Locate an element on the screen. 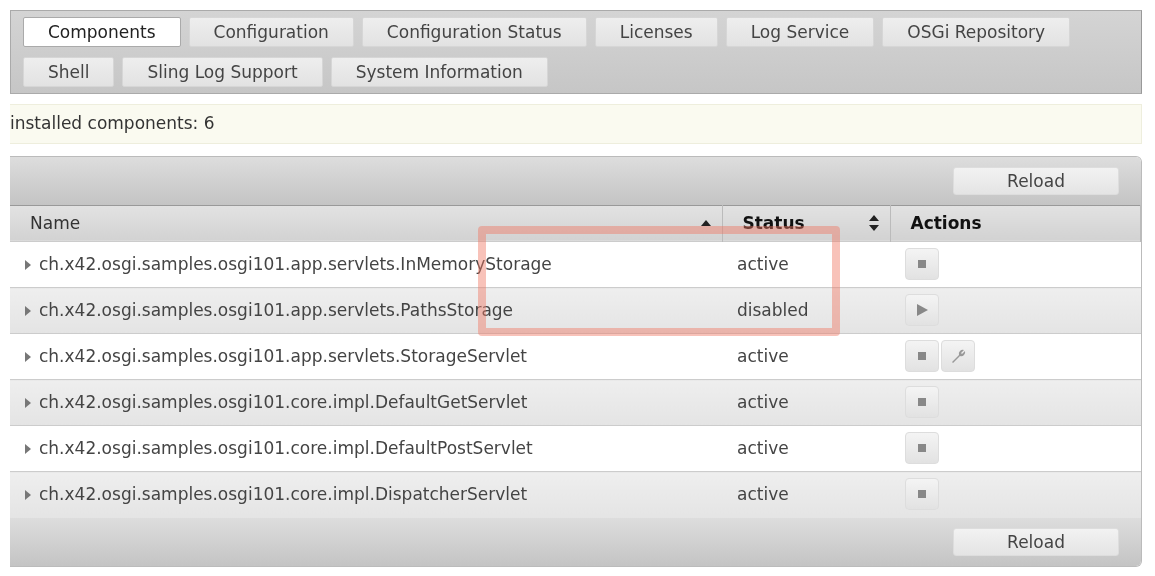 This screenshot has height=576, width=1155. status-cell: disabled is located at coordinates (806, 310).